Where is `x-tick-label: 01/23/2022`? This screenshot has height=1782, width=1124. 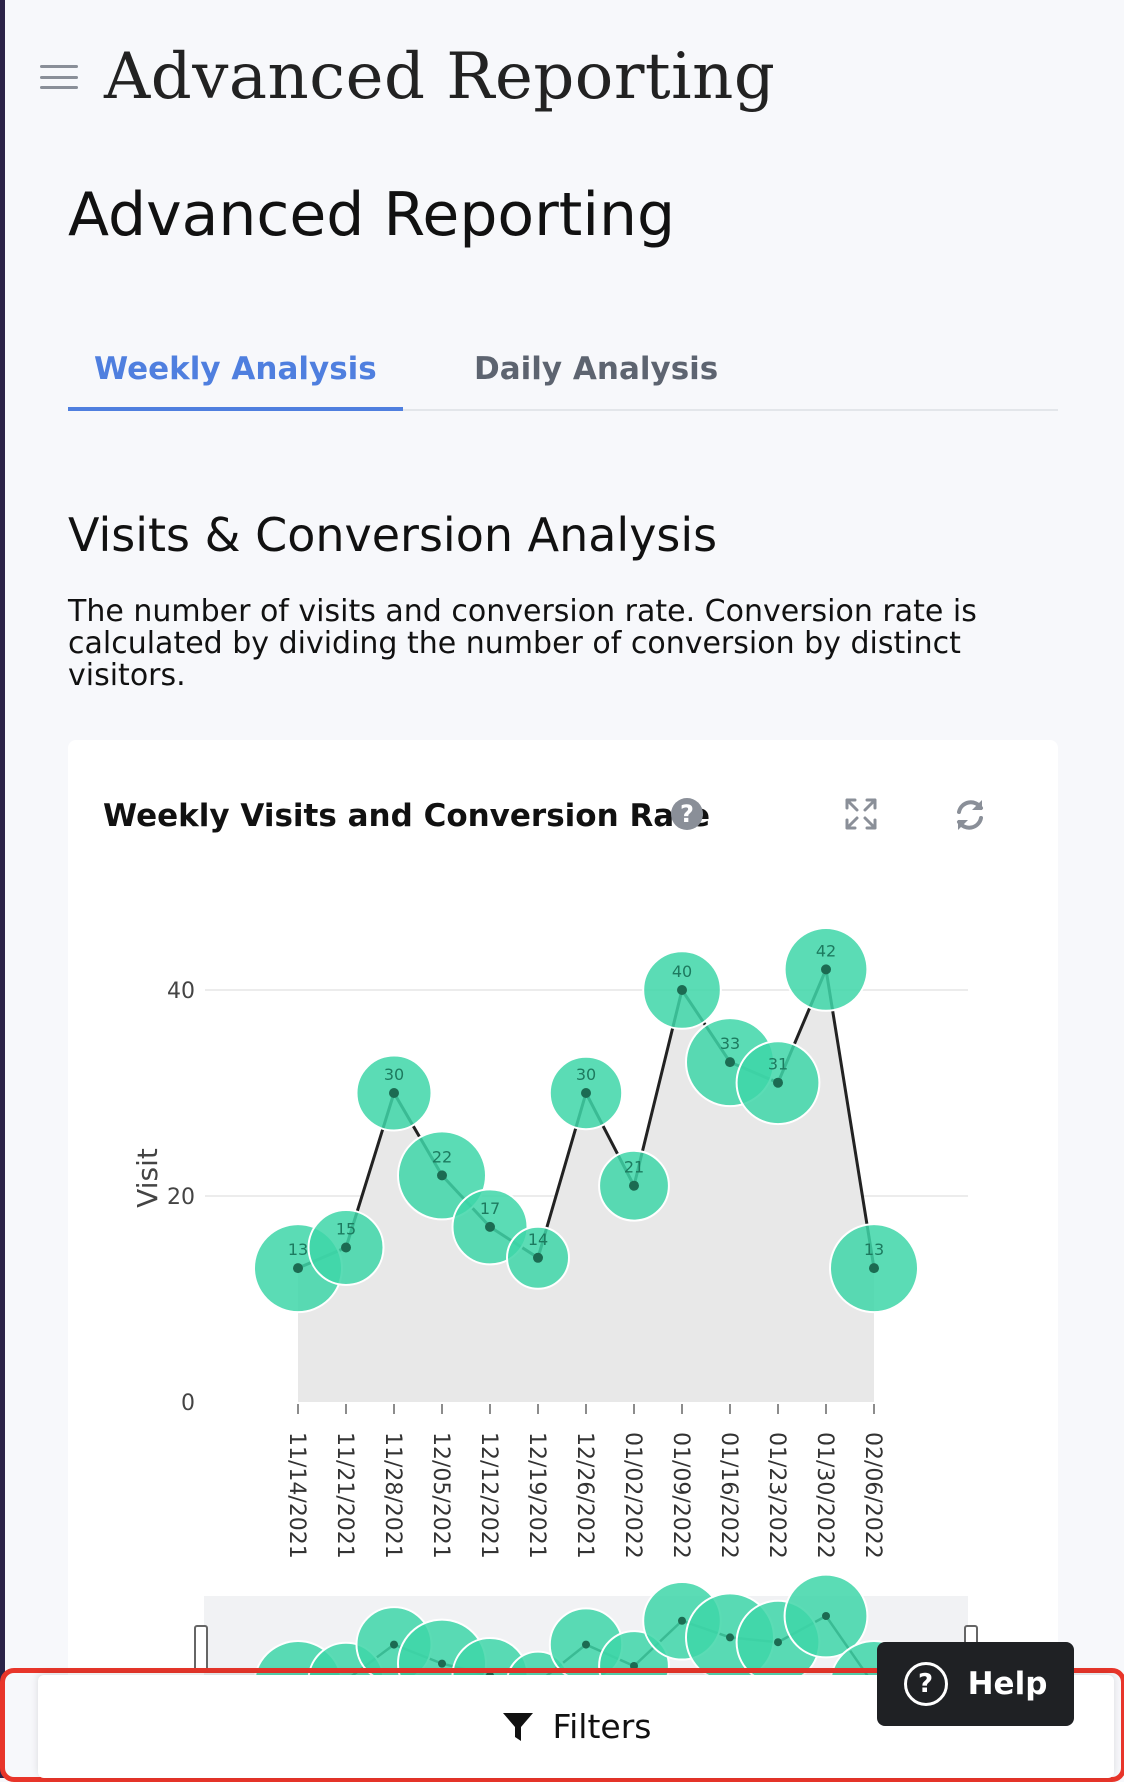
x-tick-label: 01/23/2022 is located at coordinates (776, 1495).